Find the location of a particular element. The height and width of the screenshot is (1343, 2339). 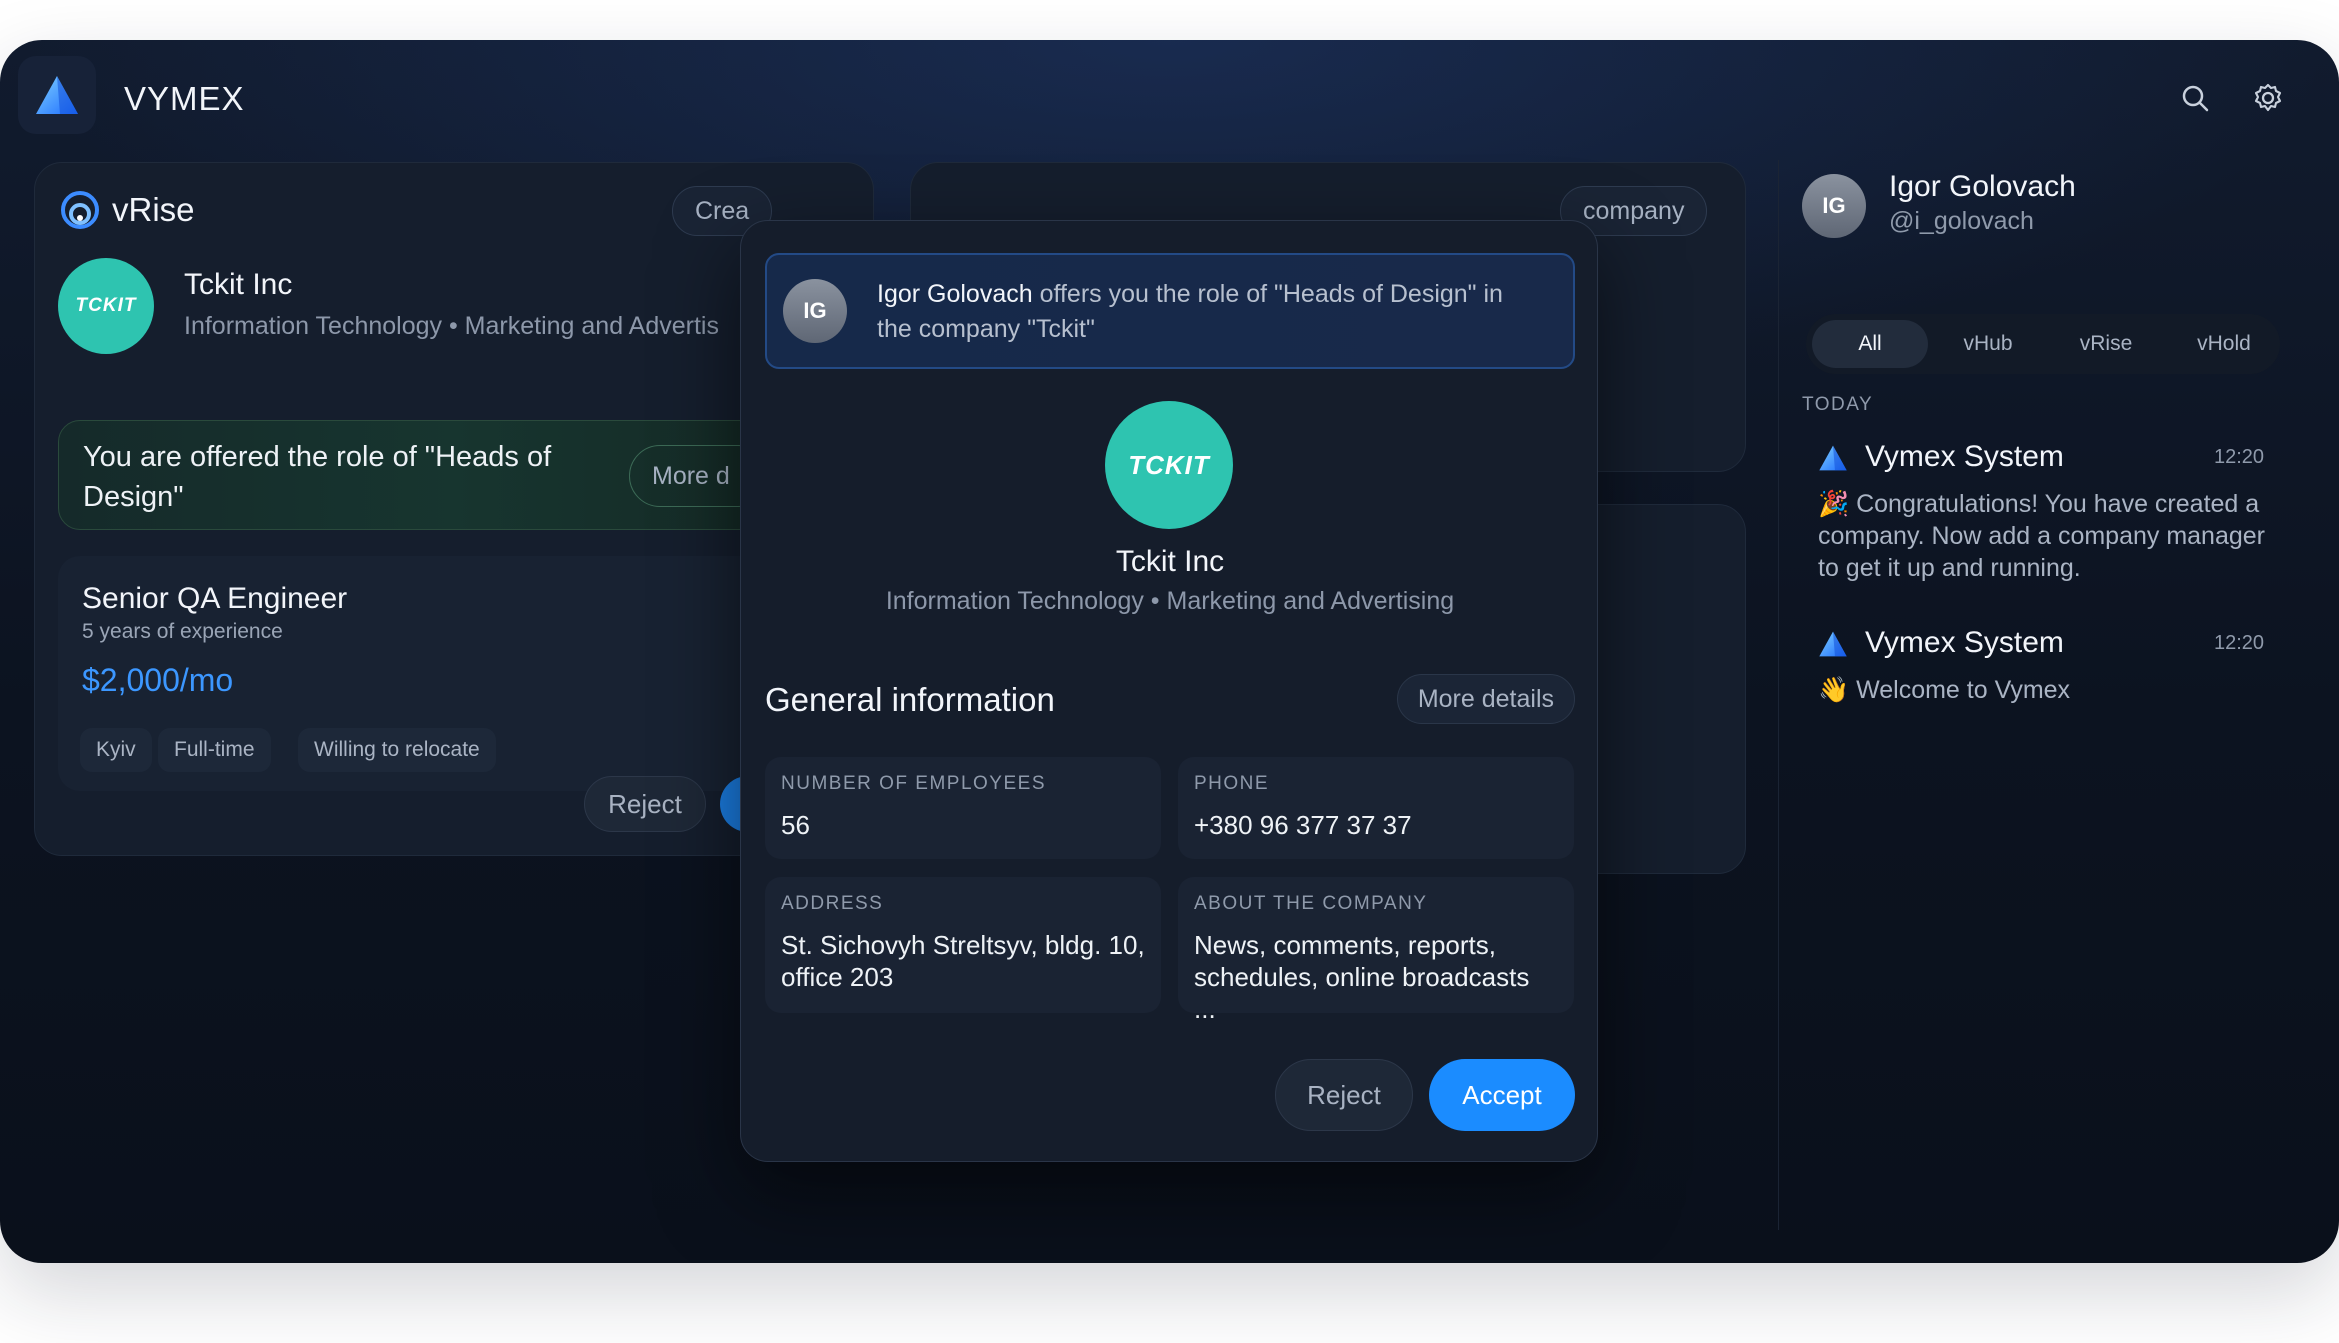

party-icon: 🎉 is located at coordinates (1834, 504).